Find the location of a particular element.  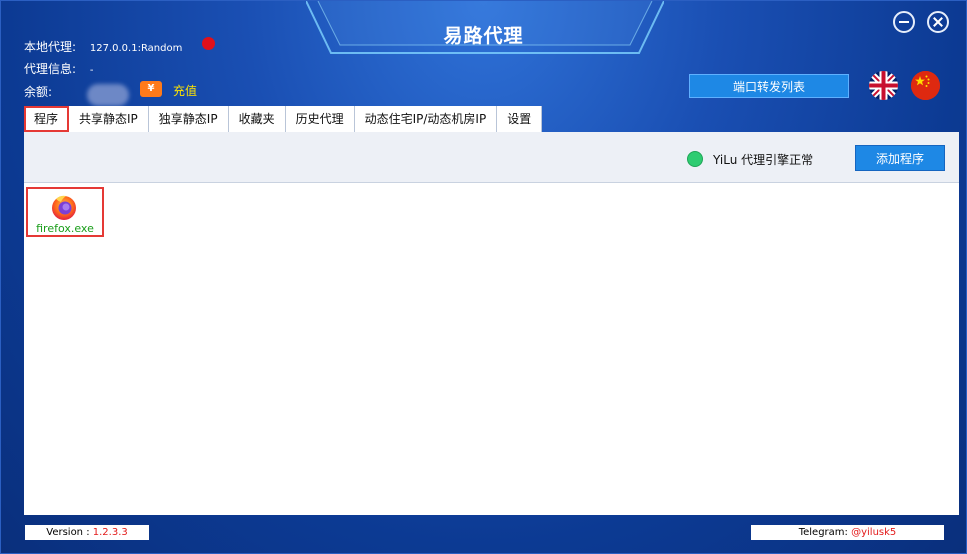

tab-programs: 程序 is located at coordinates (47, 119).